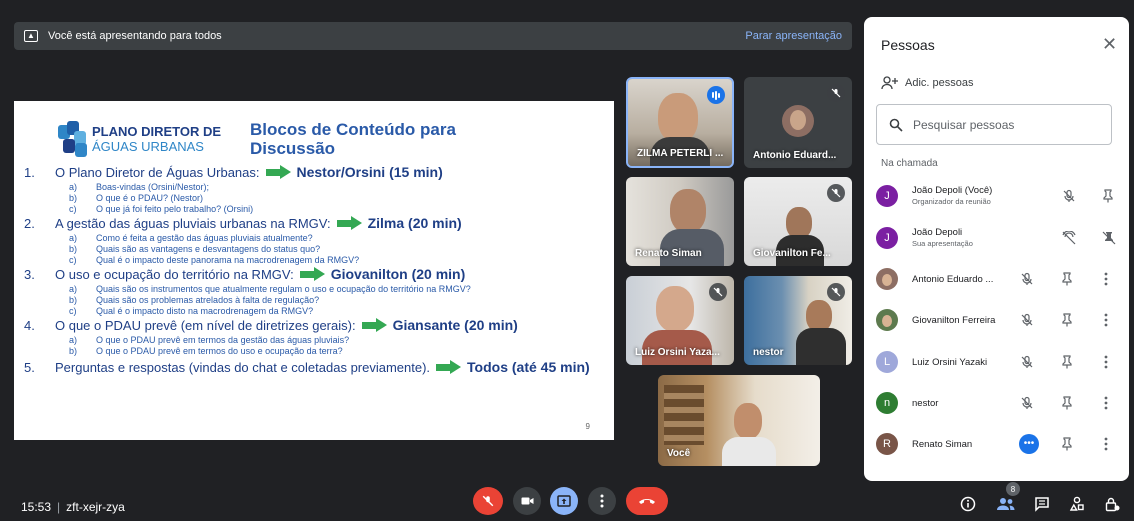  I want to click on arrow-right-icon, so click(312, 274).